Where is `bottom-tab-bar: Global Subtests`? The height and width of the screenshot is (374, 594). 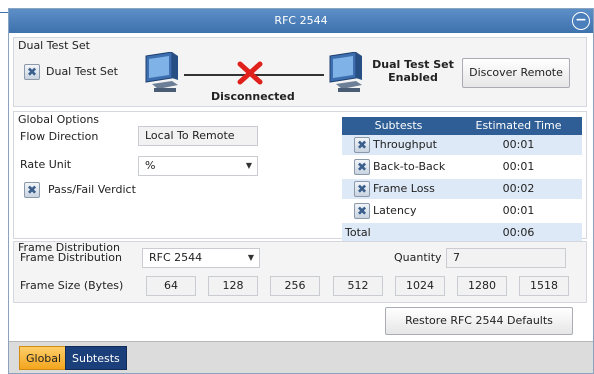
bottom-tab-bar: Global Subtests is located at coordinates (301, 357).